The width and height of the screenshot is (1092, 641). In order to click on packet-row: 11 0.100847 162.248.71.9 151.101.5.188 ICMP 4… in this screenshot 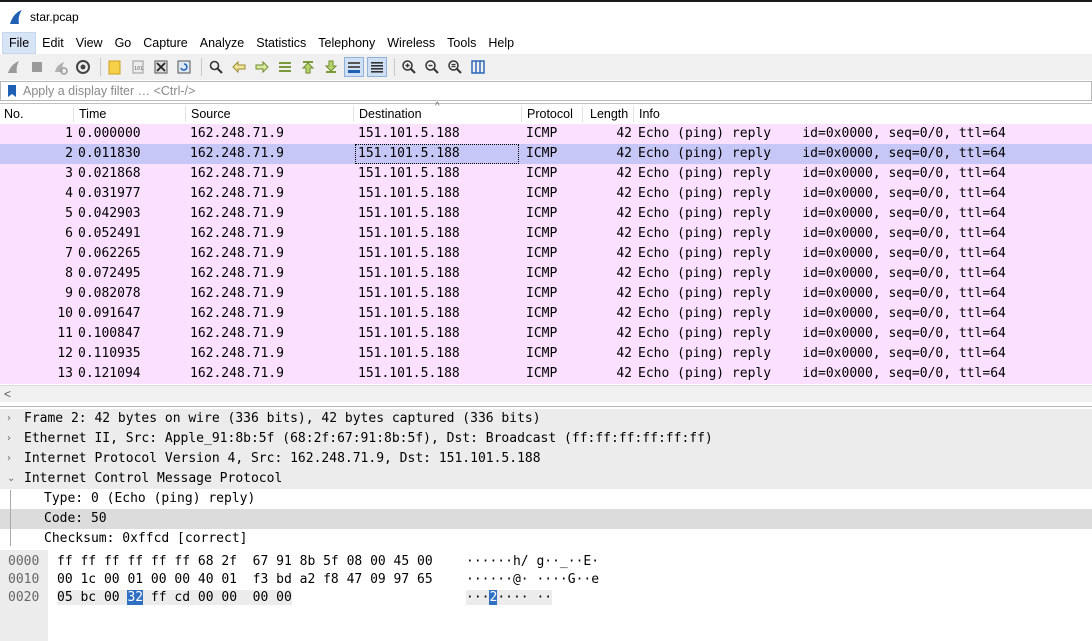, I will do `click(546, 334)`.